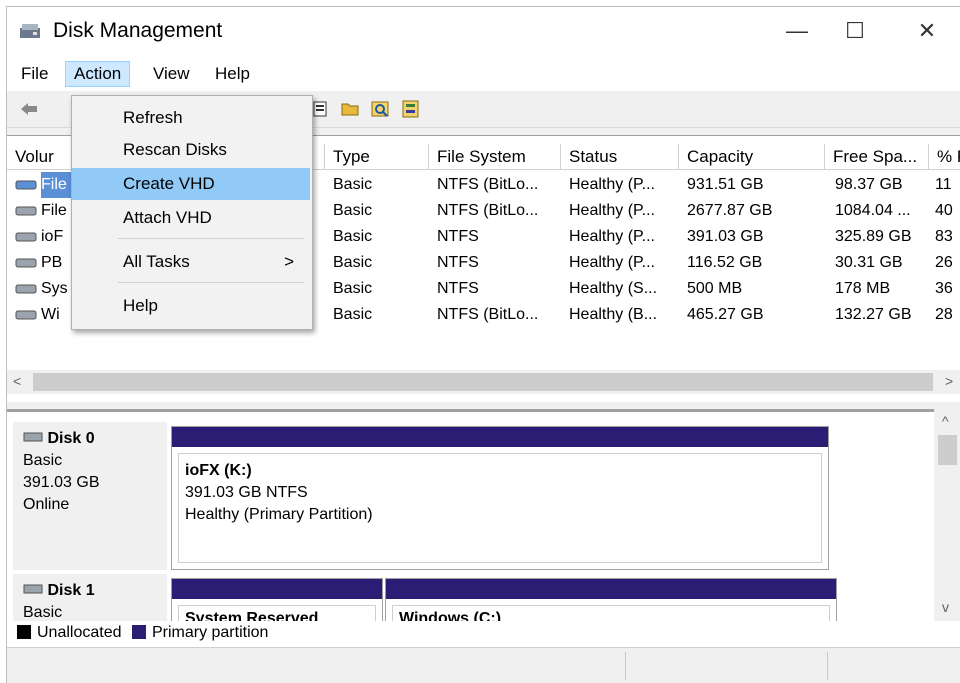  What do you see at coordinates (289, 261) in the screenshot?
I see `submenu-arrow-icon: >` at bounding box center [289, 261].